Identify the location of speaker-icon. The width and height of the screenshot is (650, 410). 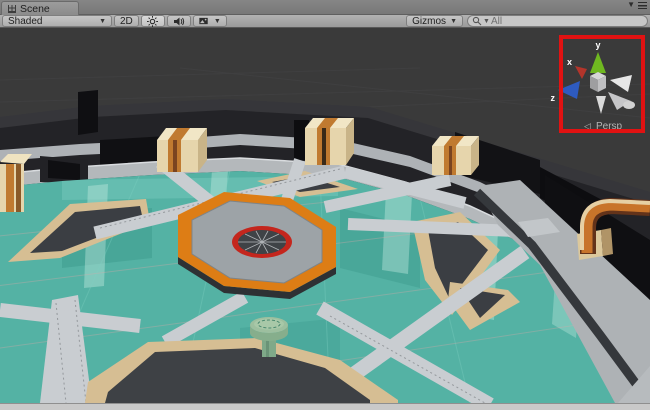
(178, 21).